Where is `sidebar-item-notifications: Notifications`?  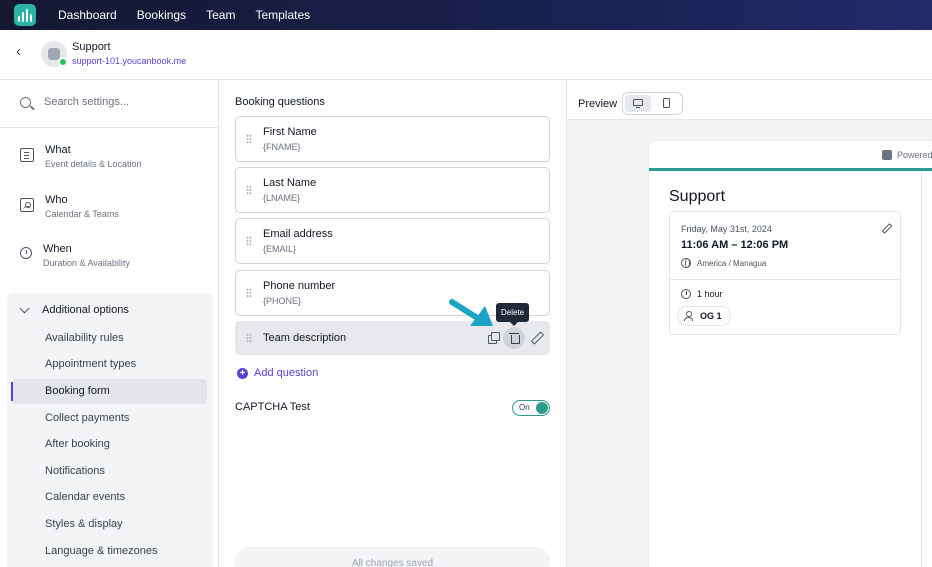 sidebar-item-notifications: Notifications is located at coordinates (75, 471).